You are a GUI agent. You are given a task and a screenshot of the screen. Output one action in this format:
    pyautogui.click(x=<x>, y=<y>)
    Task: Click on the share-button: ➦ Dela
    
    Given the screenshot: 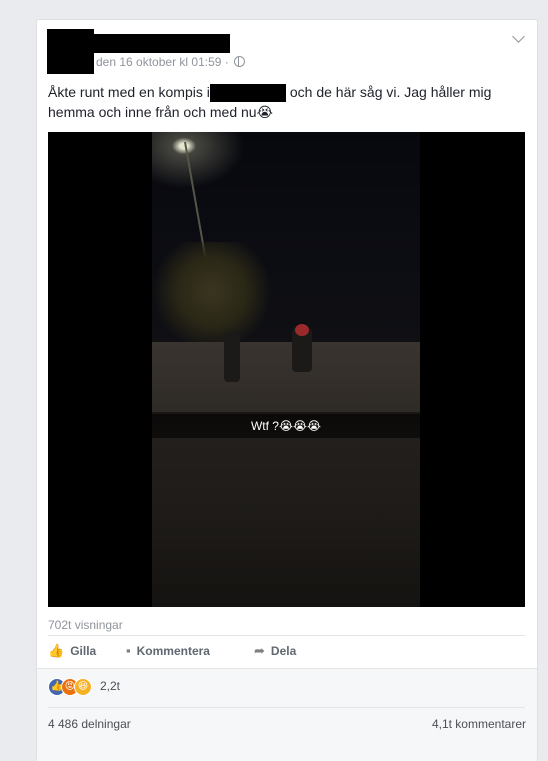 What is the action you would take?
    pyautogui.click(x=275, y=651)
    